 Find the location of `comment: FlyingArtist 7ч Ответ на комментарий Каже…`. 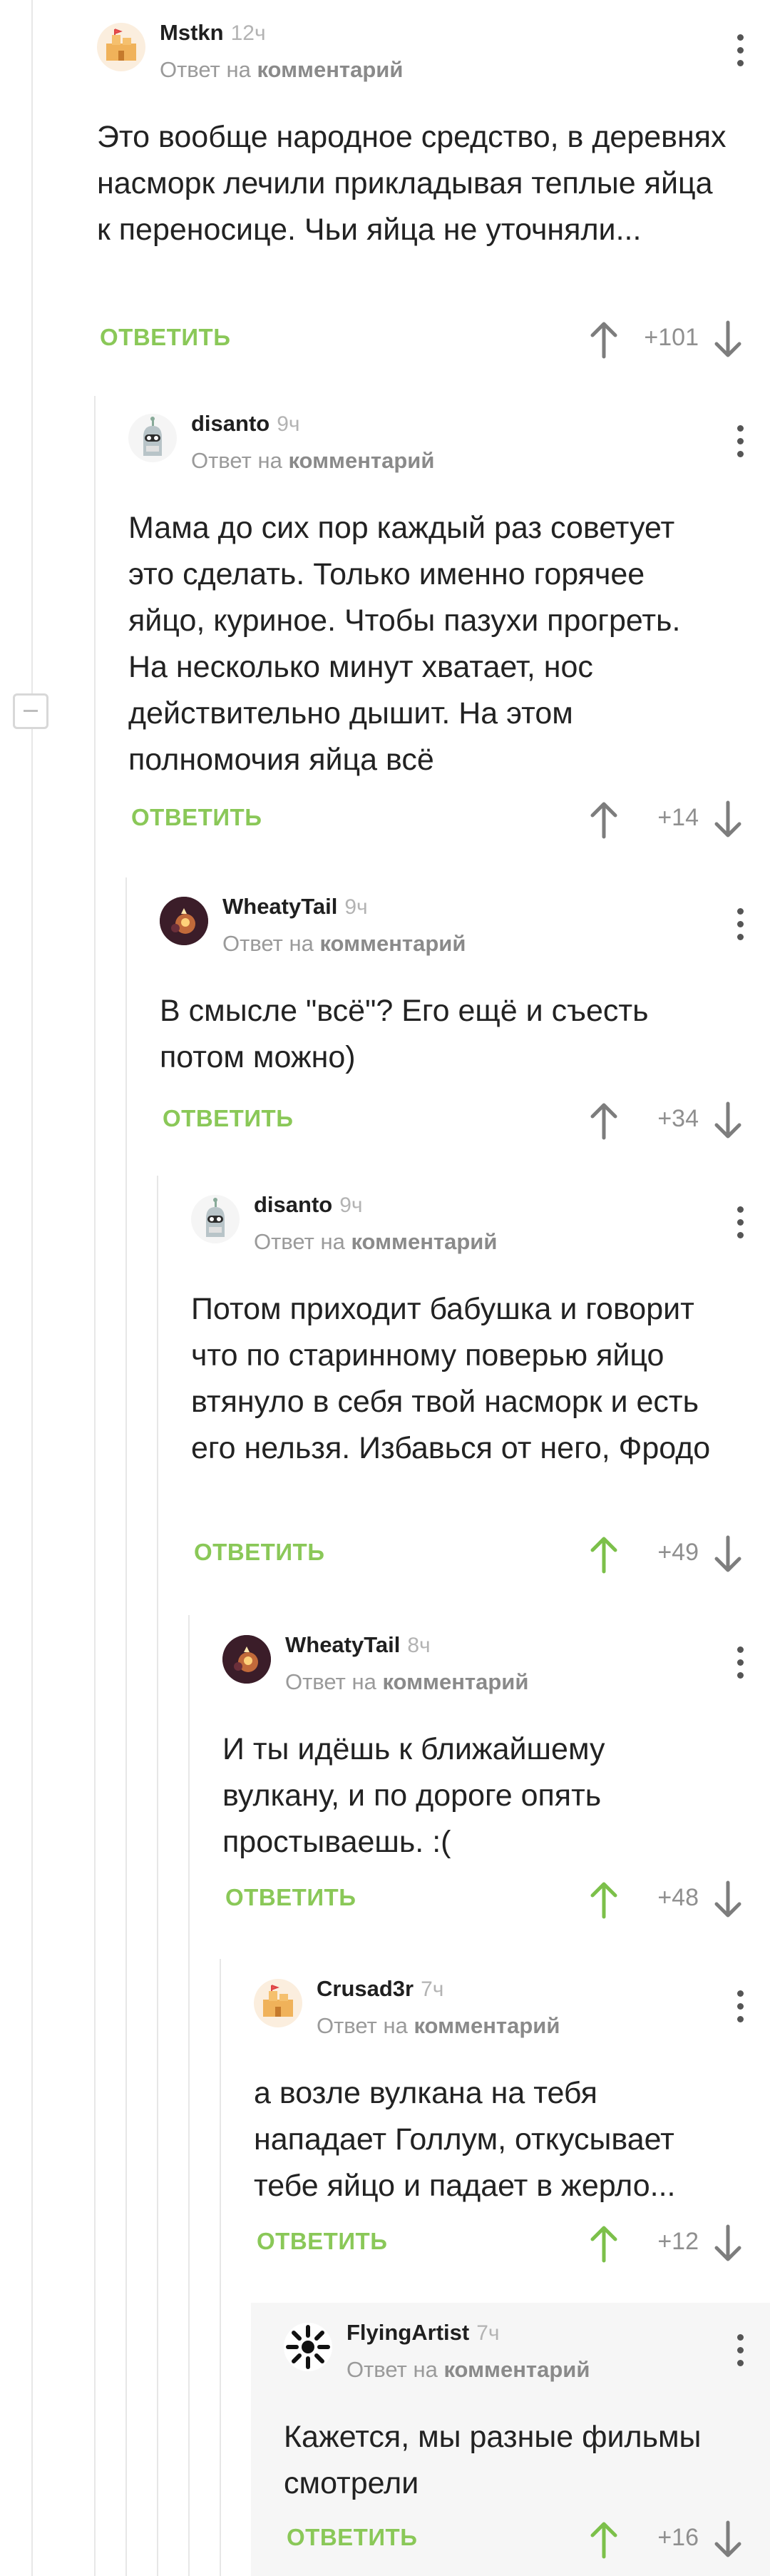

comment: FlyingArtist 7ч Ответ на комментарий Каже… is located at coordinates (510, 2439).